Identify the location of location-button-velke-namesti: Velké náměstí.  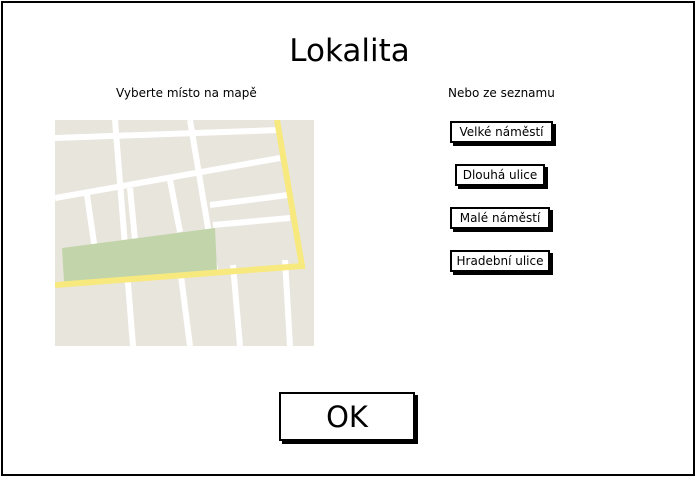
(501, 132).